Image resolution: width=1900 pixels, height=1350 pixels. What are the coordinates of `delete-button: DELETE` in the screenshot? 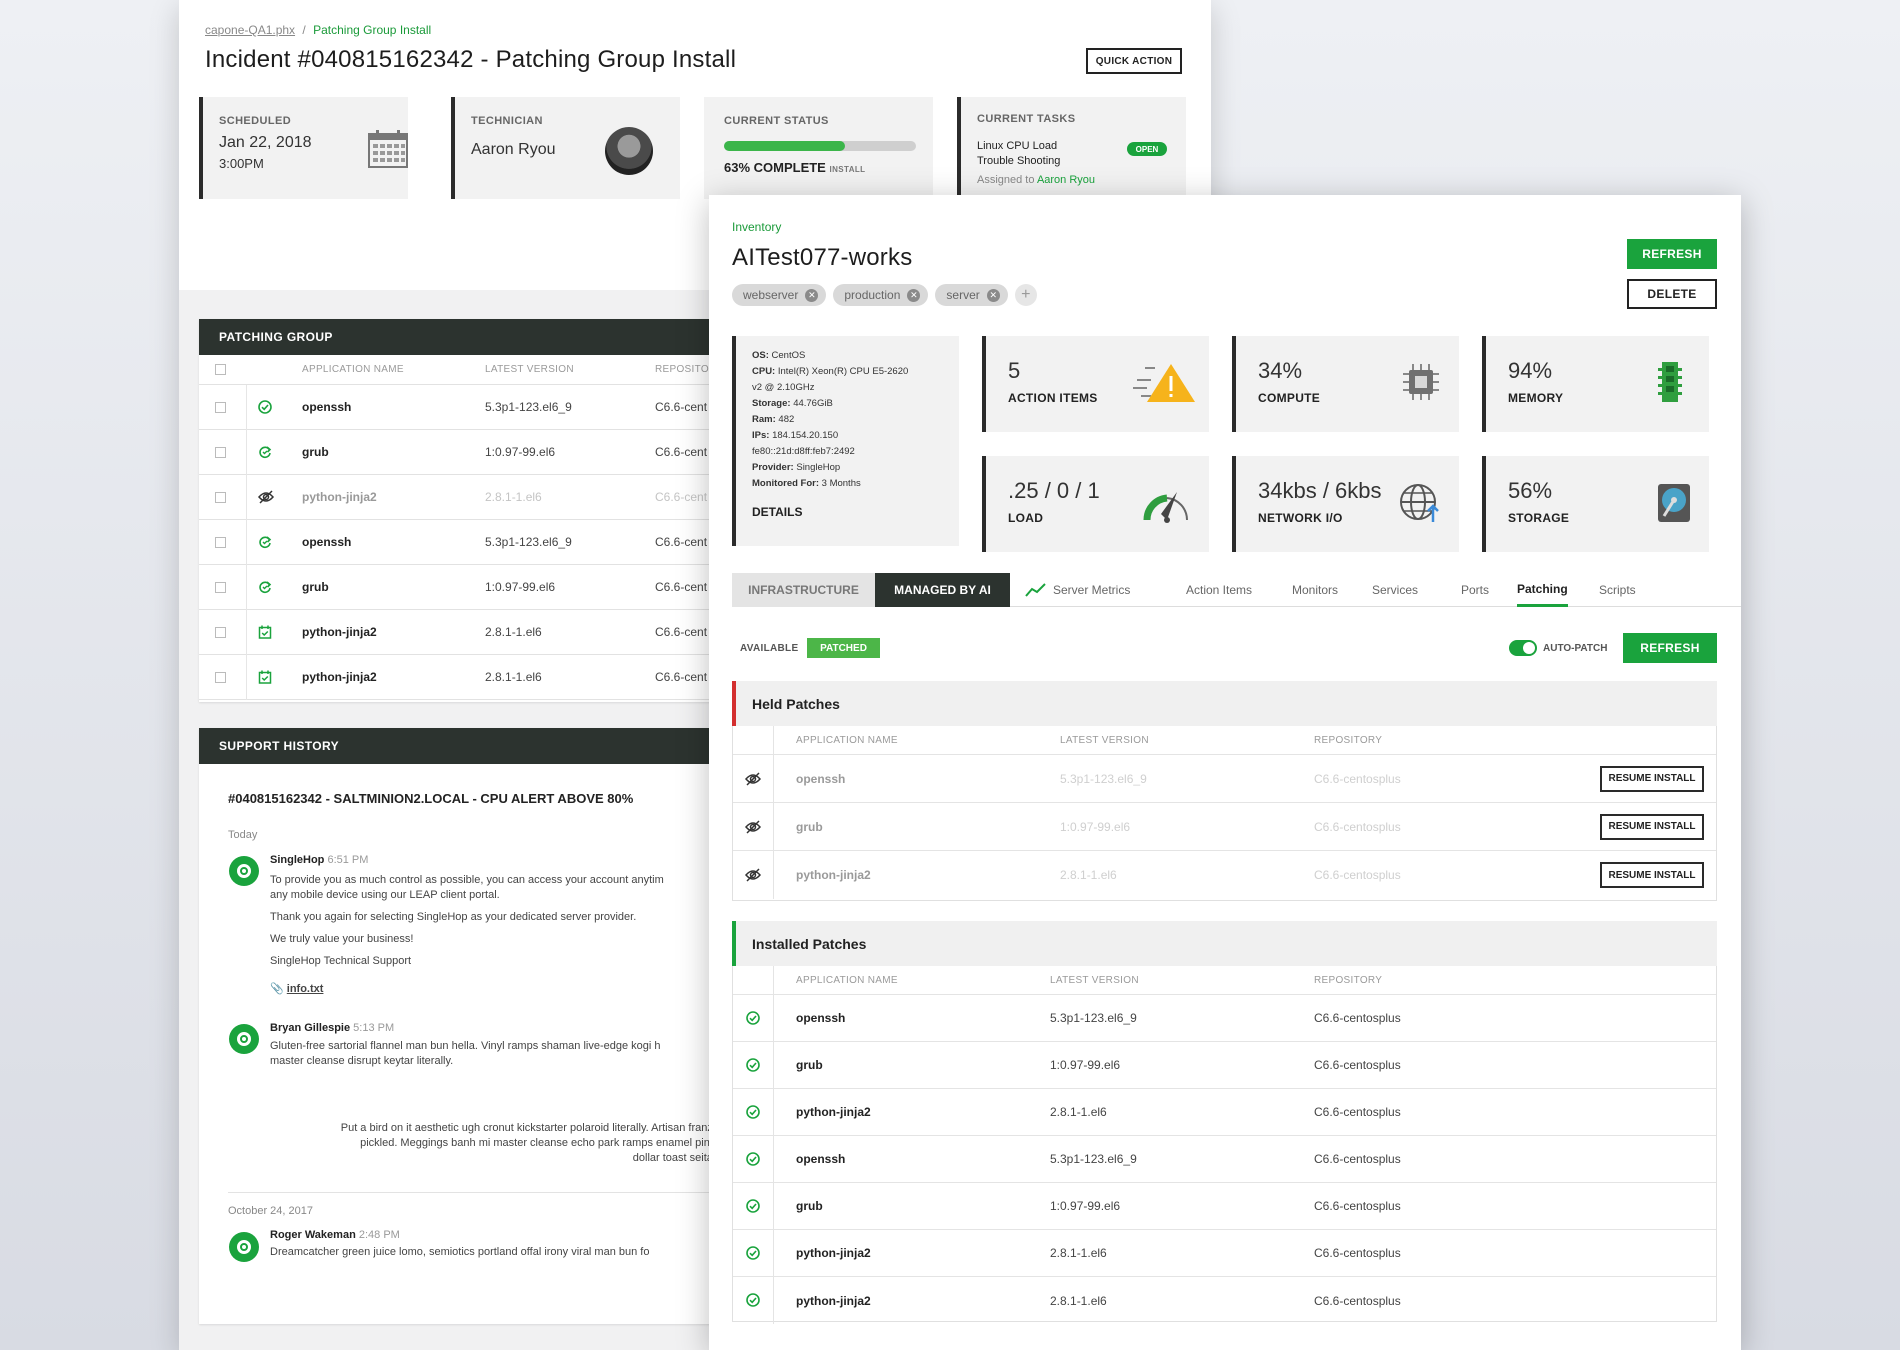 It's located at (1672, 294).